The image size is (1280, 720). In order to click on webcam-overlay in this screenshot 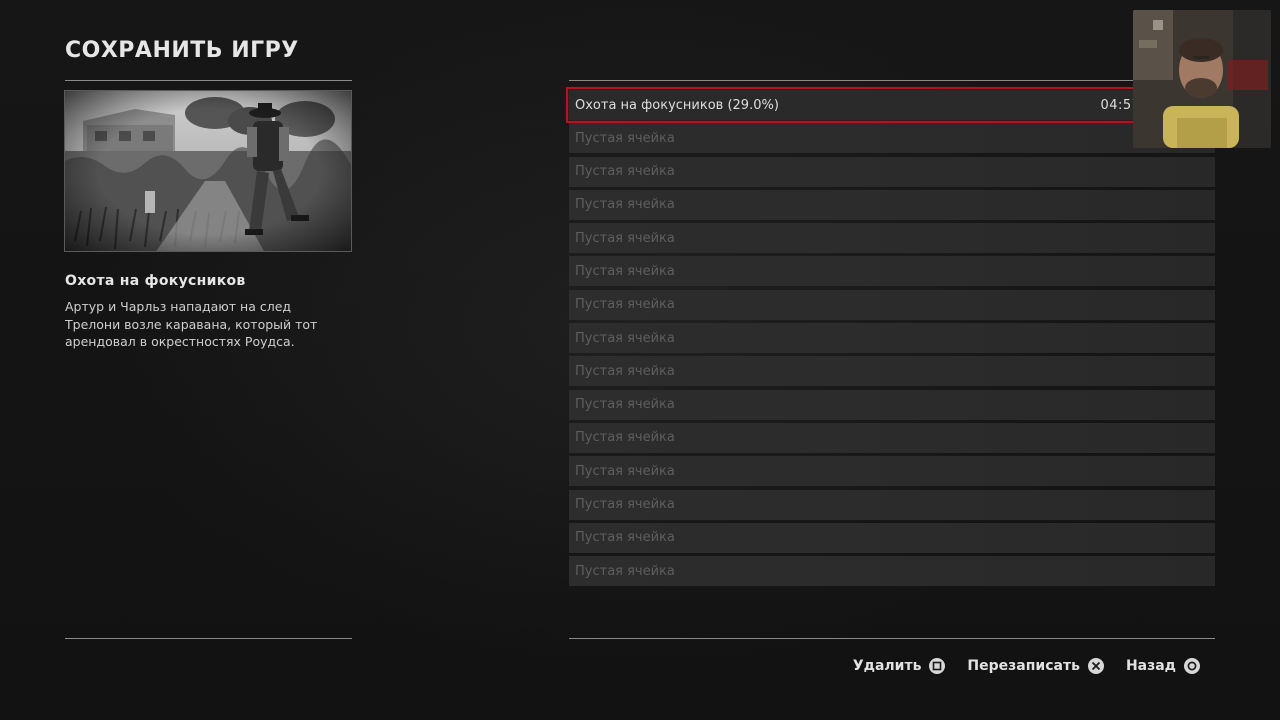, I will do `click(1202, 79)`.